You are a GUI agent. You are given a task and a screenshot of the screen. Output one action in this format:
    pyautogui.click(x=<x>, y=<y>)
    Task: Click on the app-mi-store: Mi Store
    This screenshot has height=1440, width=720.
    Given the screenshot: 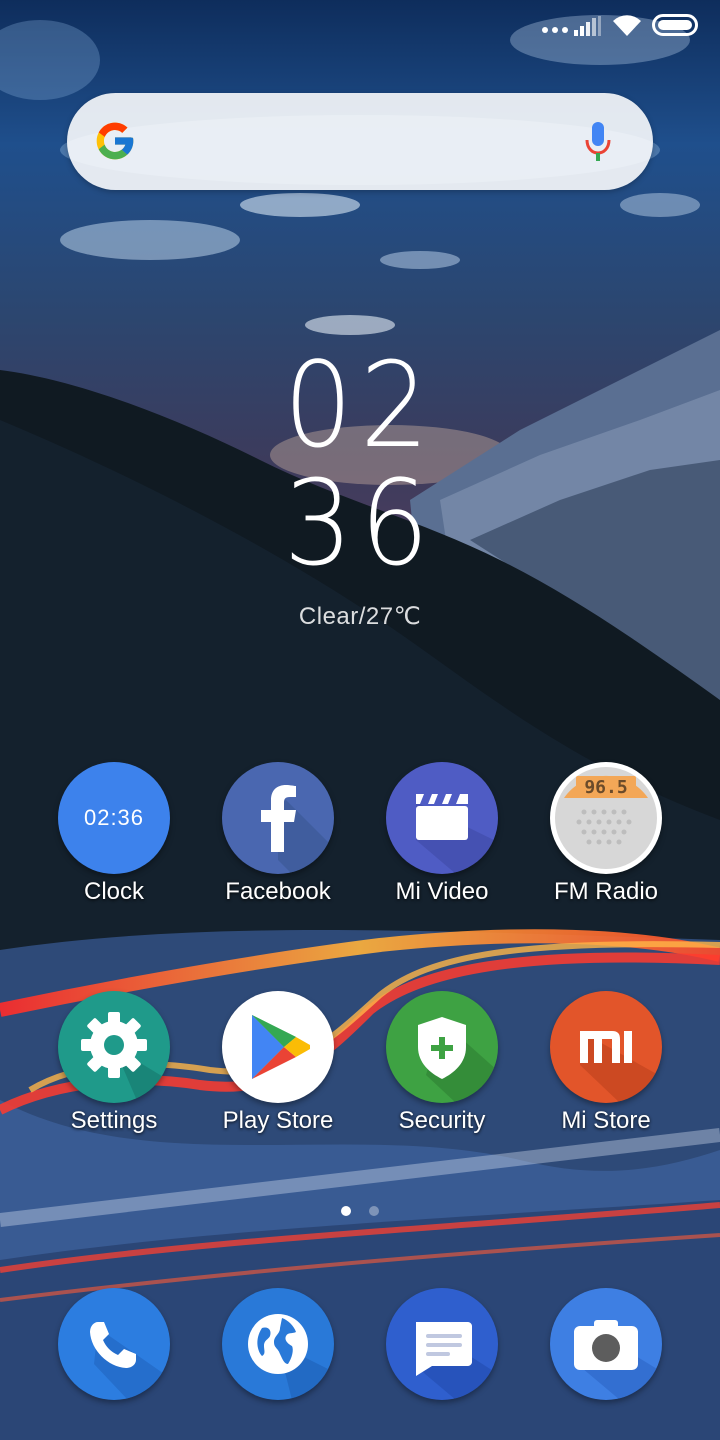 What is the action you would take?
    pyautogui.click(x=606, y=1063)
    